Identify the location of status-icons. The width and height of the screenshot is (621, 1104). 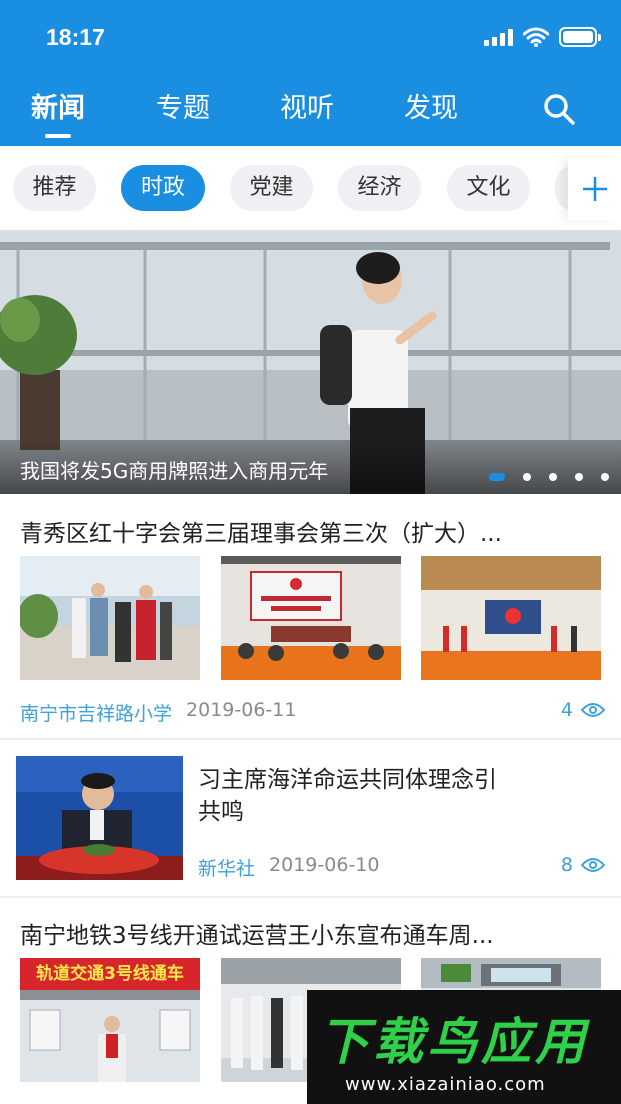
(542, 37).